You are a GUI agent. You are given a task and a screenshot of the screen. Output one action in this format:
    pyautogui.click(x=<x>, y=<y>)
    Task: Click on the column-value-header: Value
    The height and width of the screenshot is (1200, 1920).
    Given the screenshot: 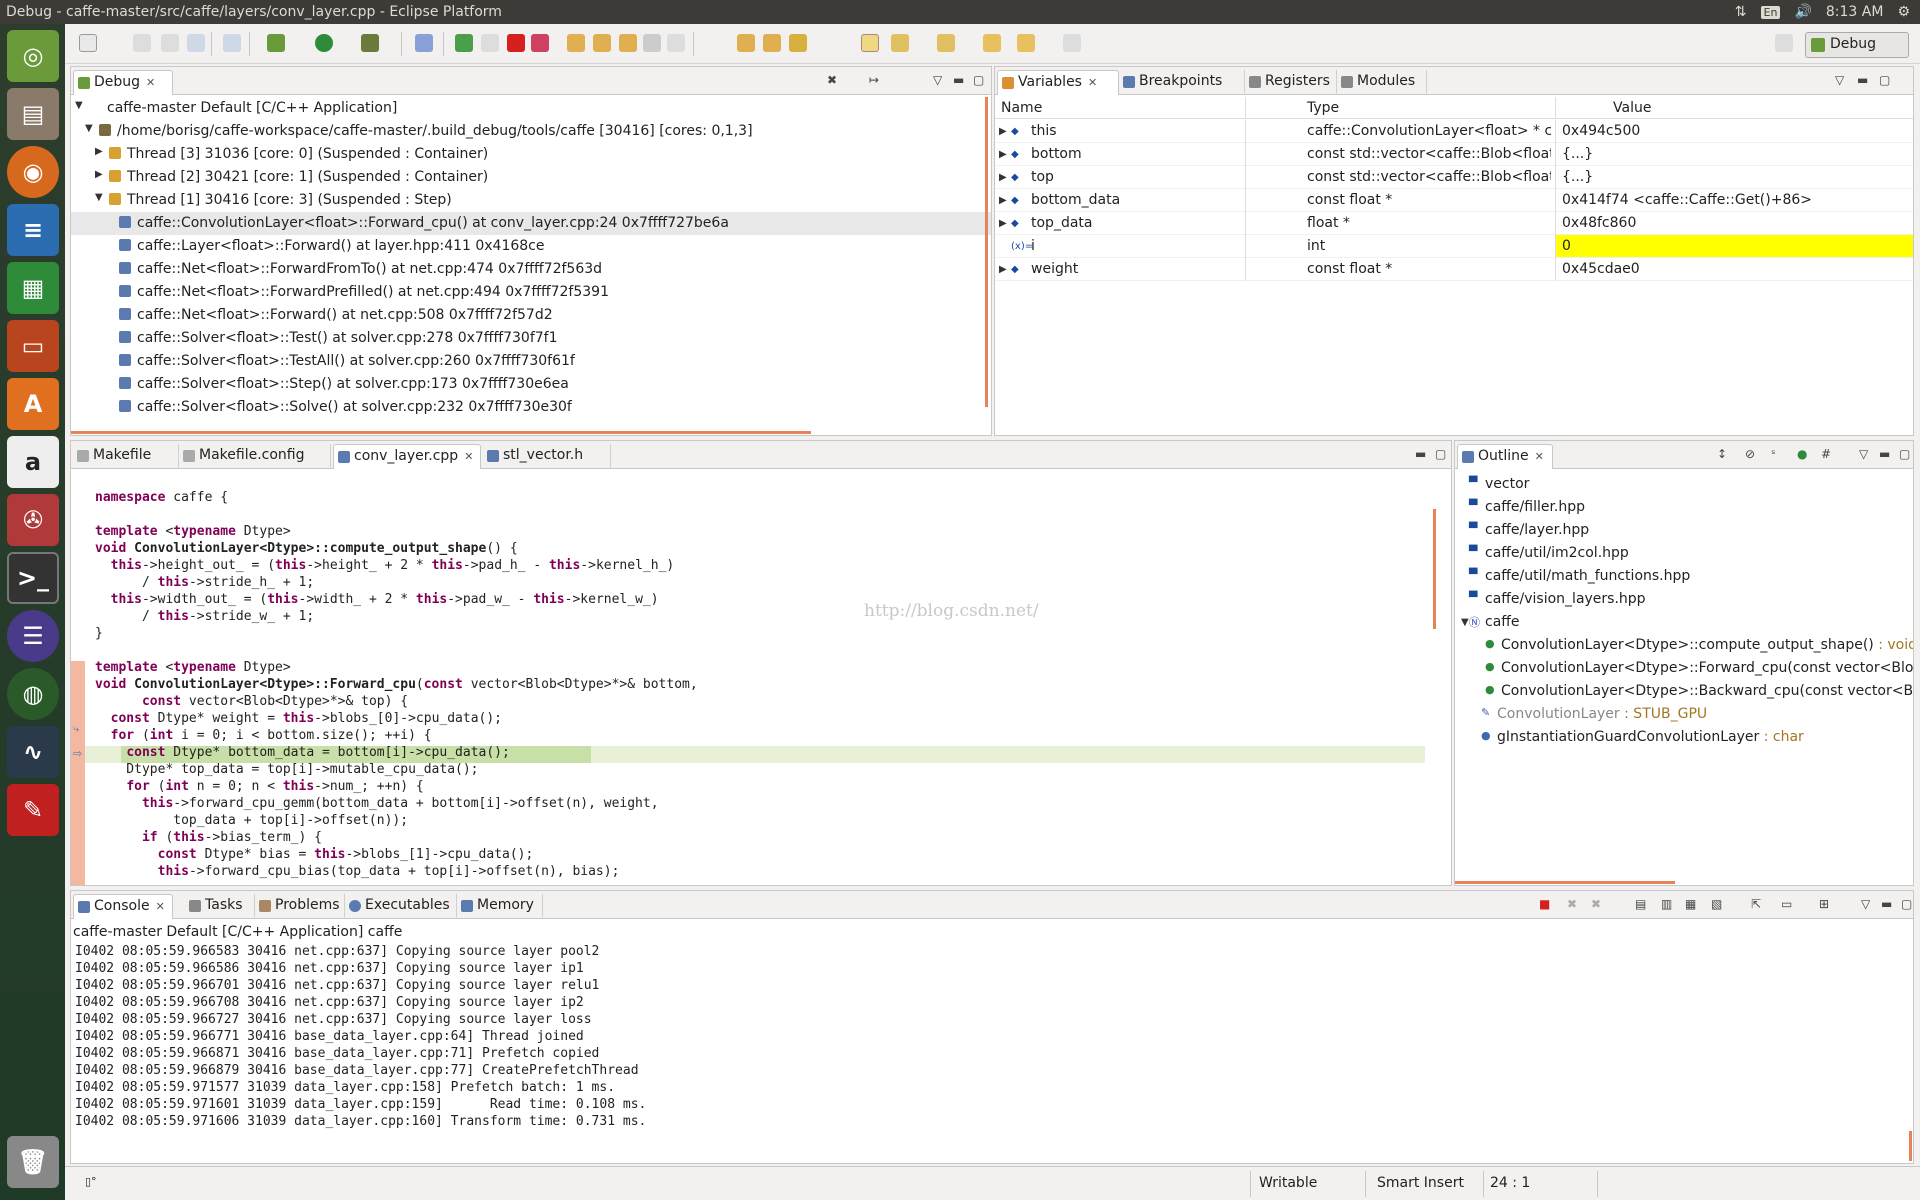 What is the action you would take?
    pyautogui.click(x=1632, y=108)
    